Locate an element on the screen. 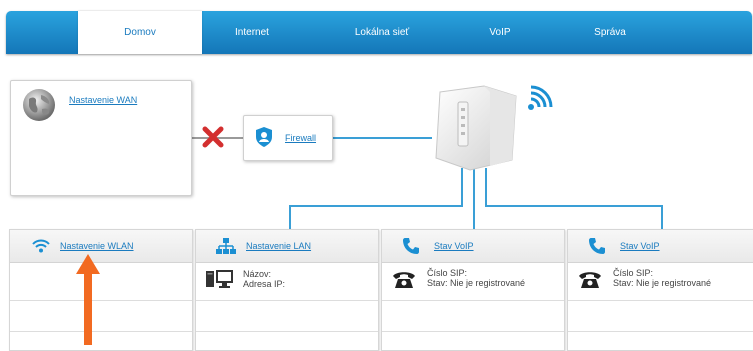  wan-box: Nastavenie WAN is located at coordinates (101, 138).